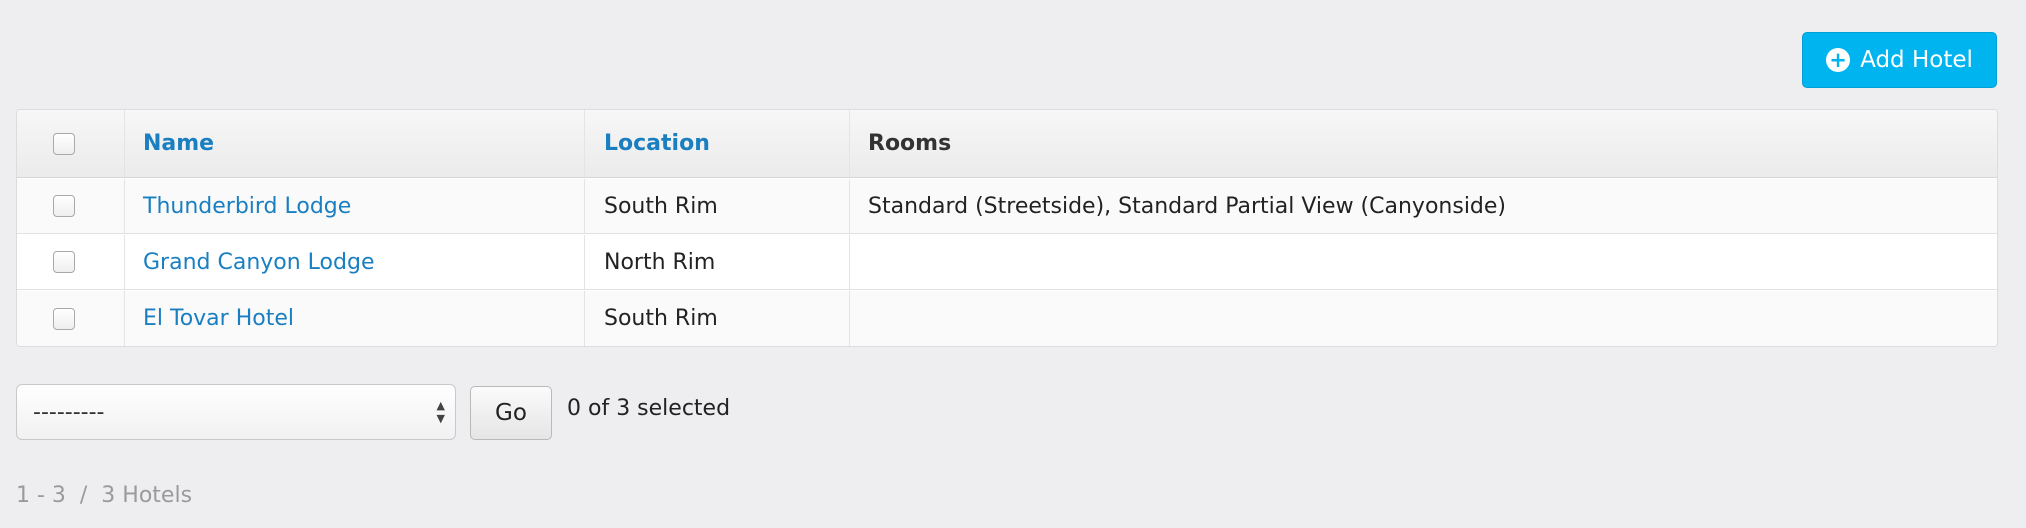  What do you see at coordinates (247, 206) in the screenshot?
I see `hotel-name-link: Thunderbird Lodge` at bounding box center [247, 206].